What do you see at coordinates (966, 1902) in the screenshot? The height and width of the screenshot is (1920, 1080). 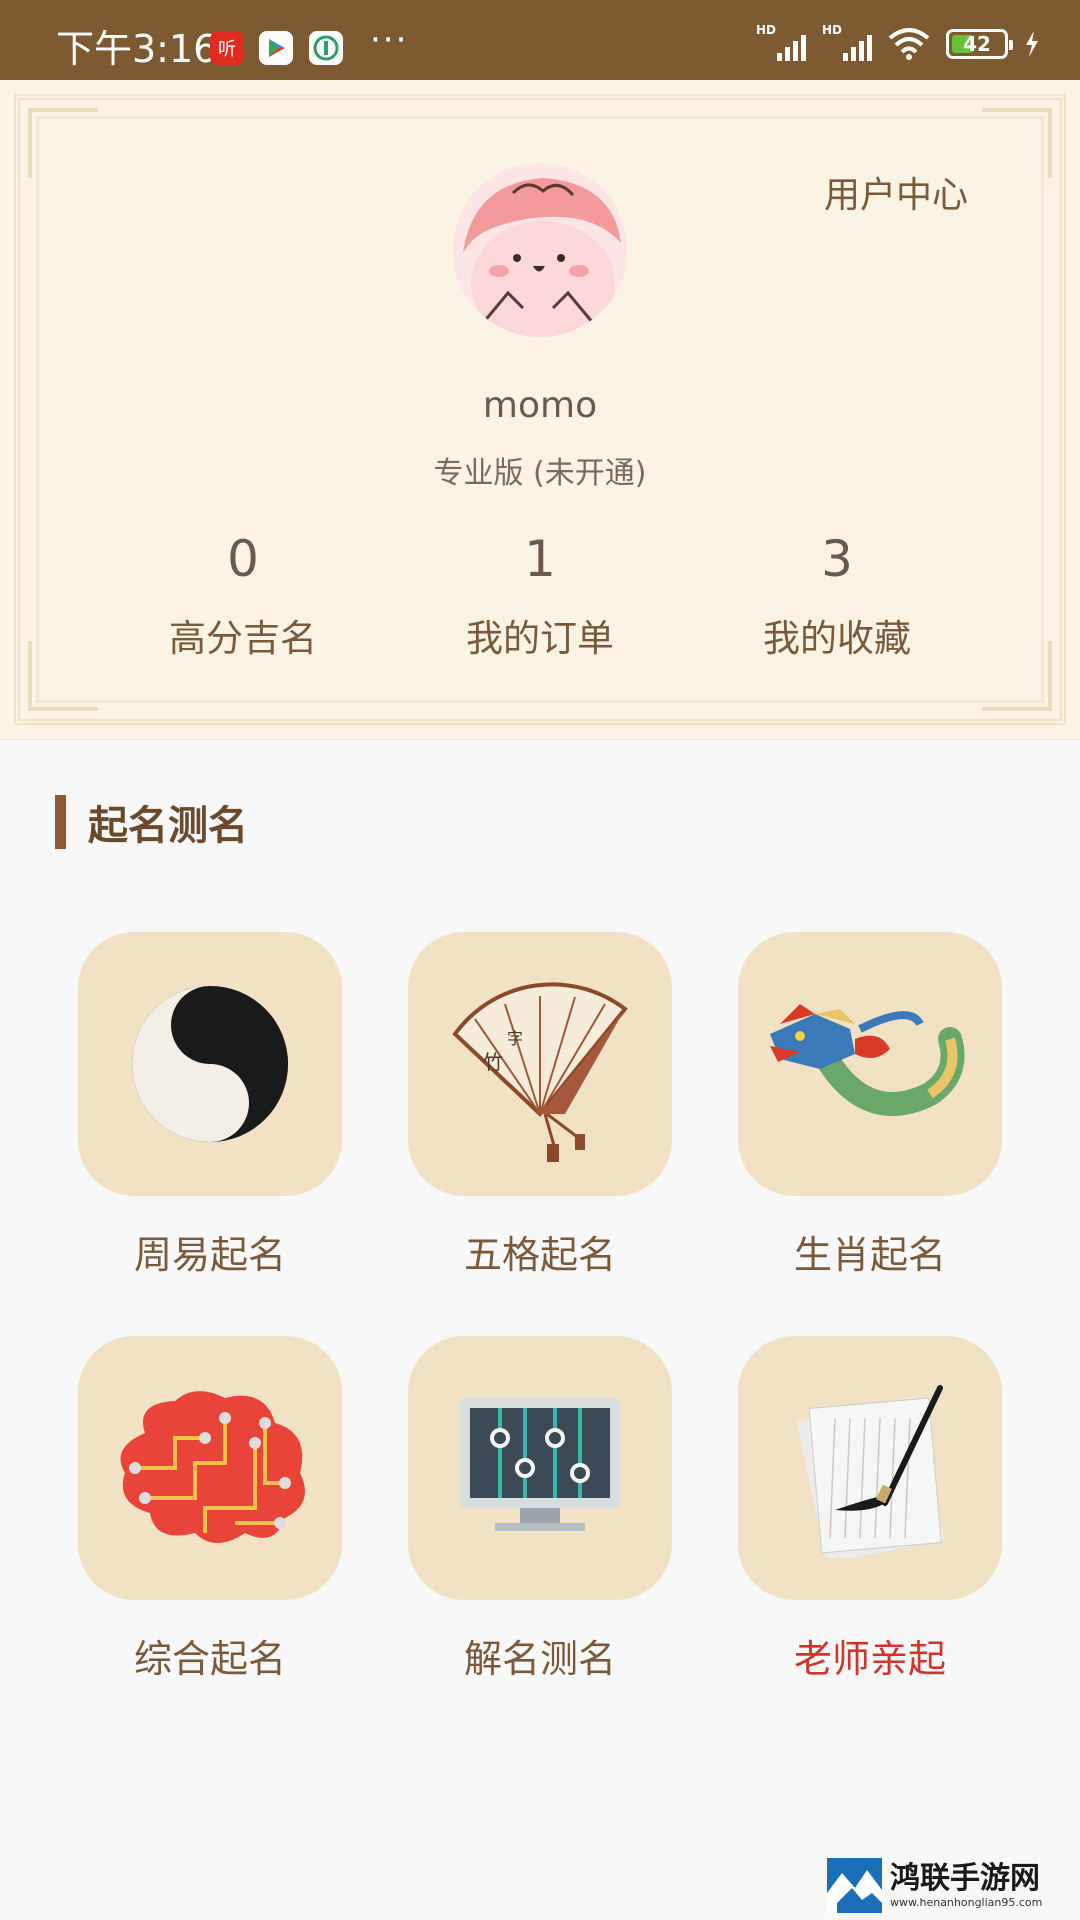 I see `watermark-url: www.henanhonglian95.com` at bounding box center [966, 1902].